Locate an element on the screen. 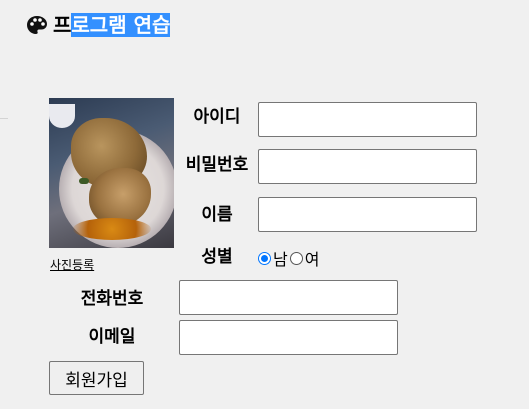  gender-radio-female is located at coordinates (296, 258).